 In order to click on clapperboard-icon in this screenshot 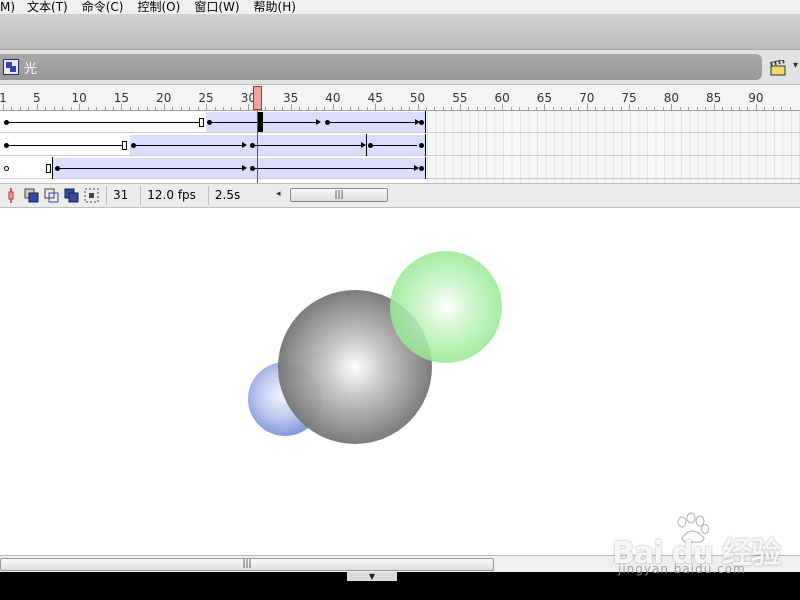, I will do `click(778, 68)`.